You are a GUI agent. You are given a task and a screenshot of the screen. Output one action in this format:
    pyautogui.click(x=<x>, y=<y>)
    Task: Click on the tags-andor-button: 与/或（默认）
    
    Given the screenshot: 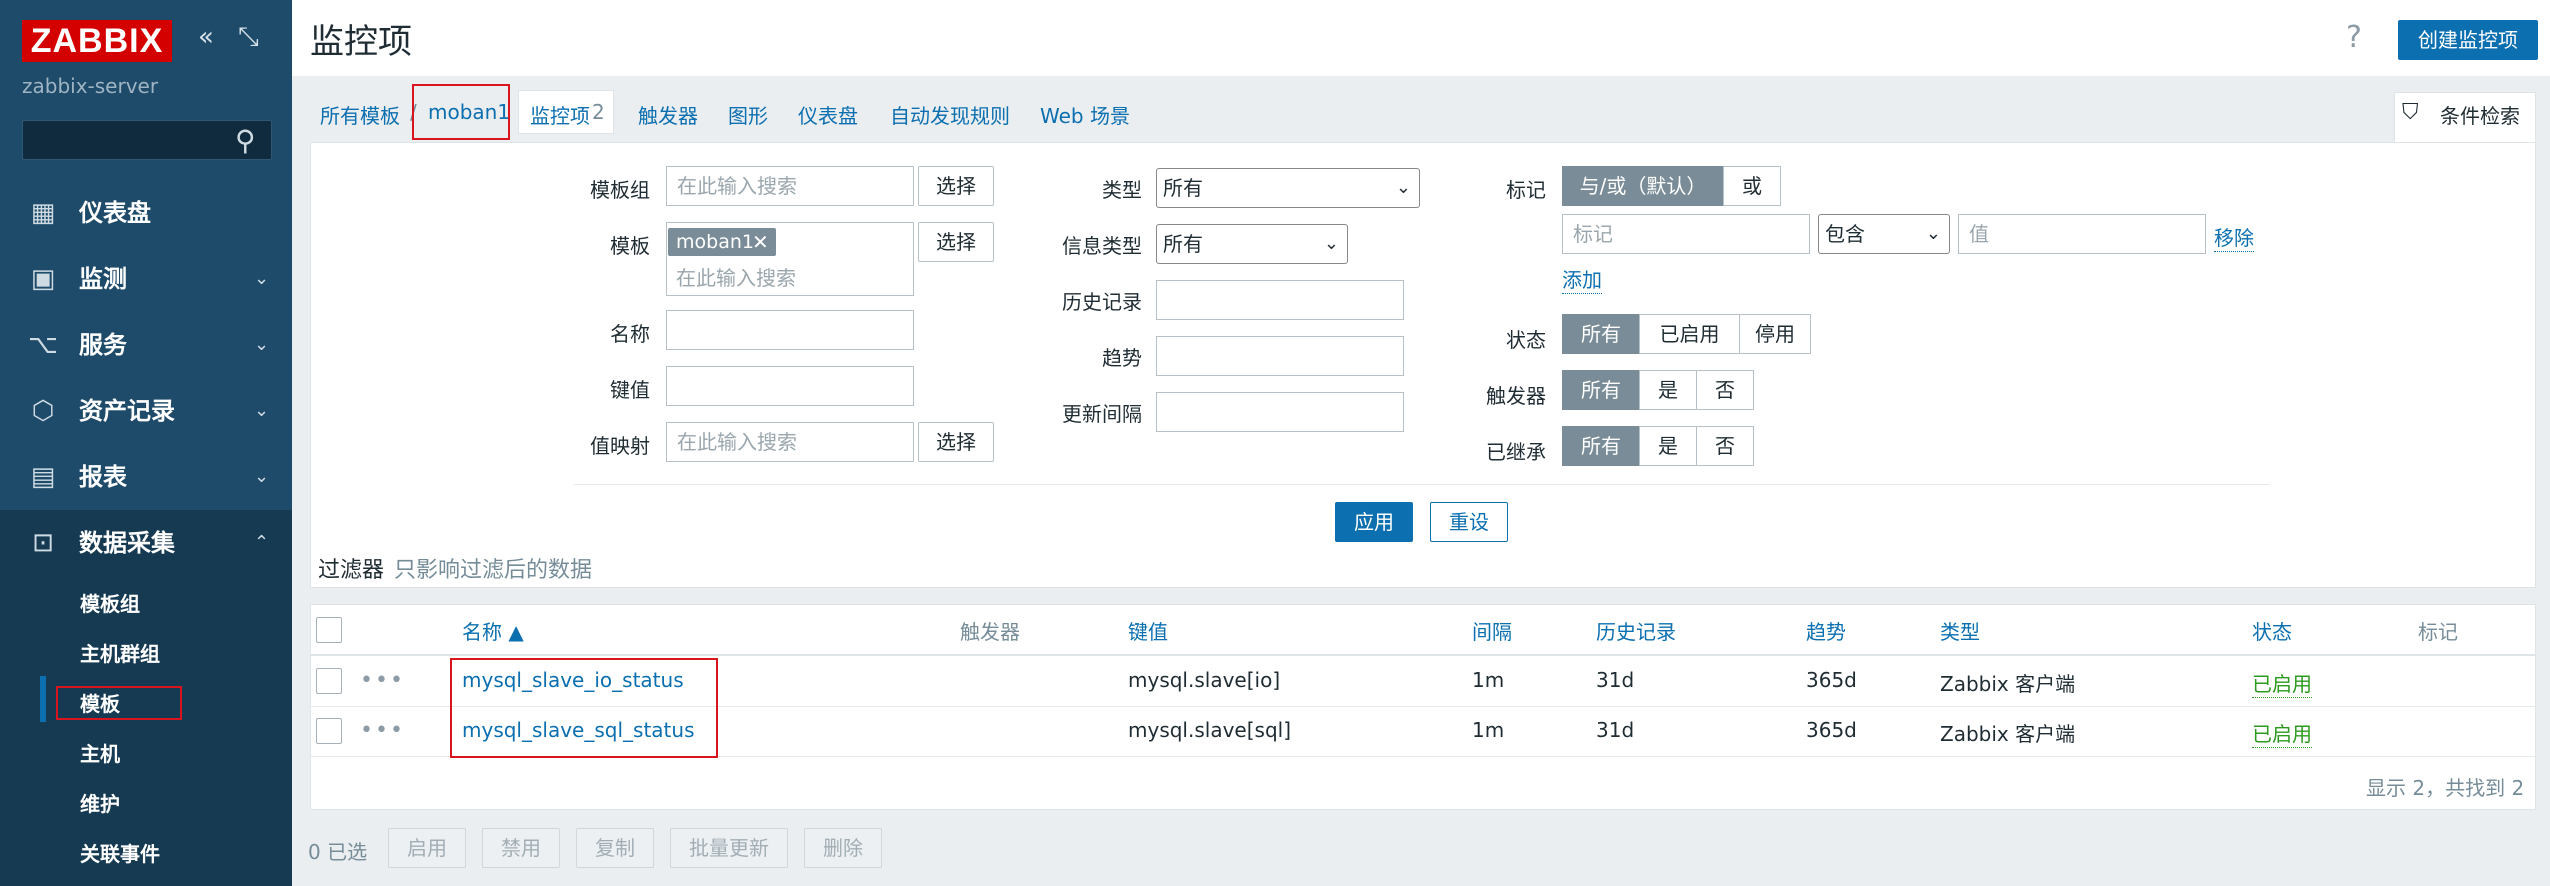 What is the action you would take?
    pyautogui.click(x=1643, y=186)
    